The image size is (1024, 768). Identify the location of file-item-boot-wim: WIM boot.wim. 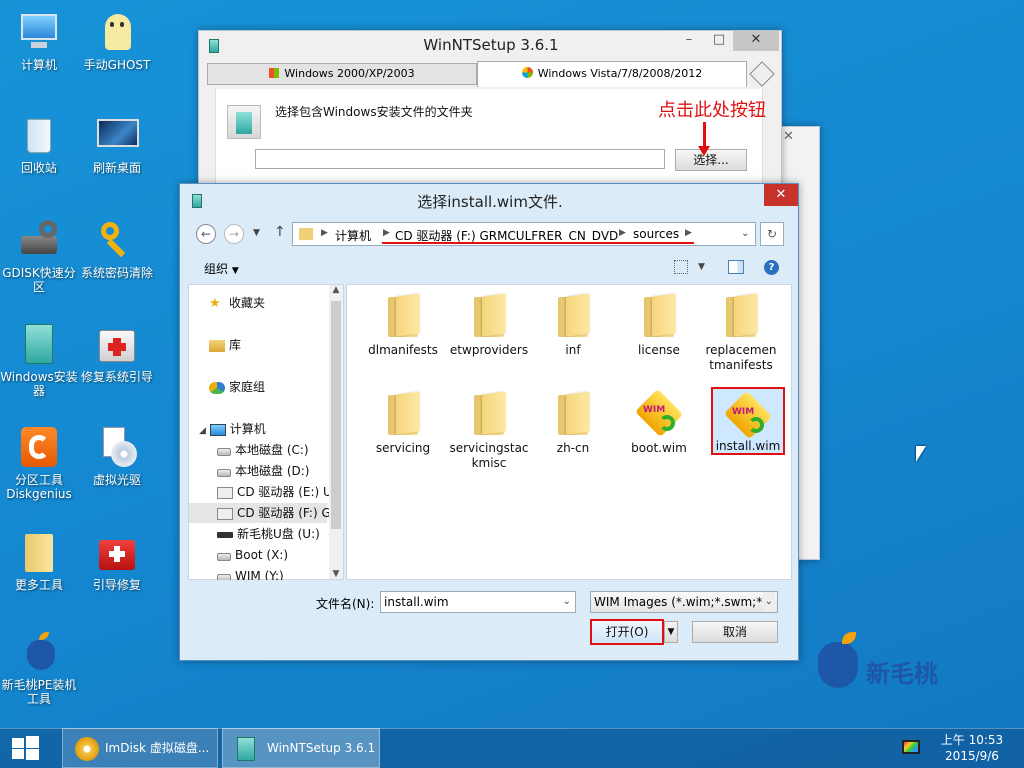
(659, 422).